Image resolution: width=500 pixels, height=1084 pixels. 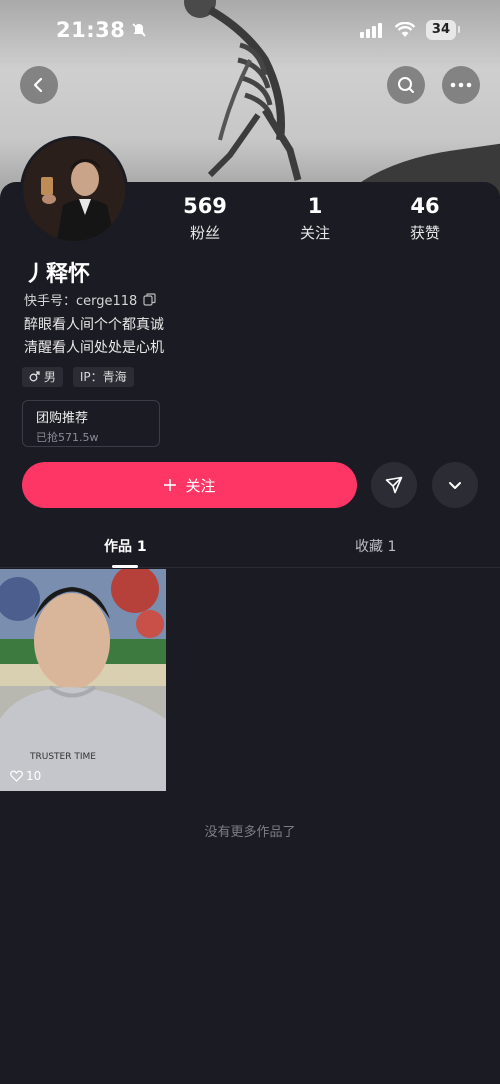 I want to click on more-dots-icon, so click(x=461, y=85).